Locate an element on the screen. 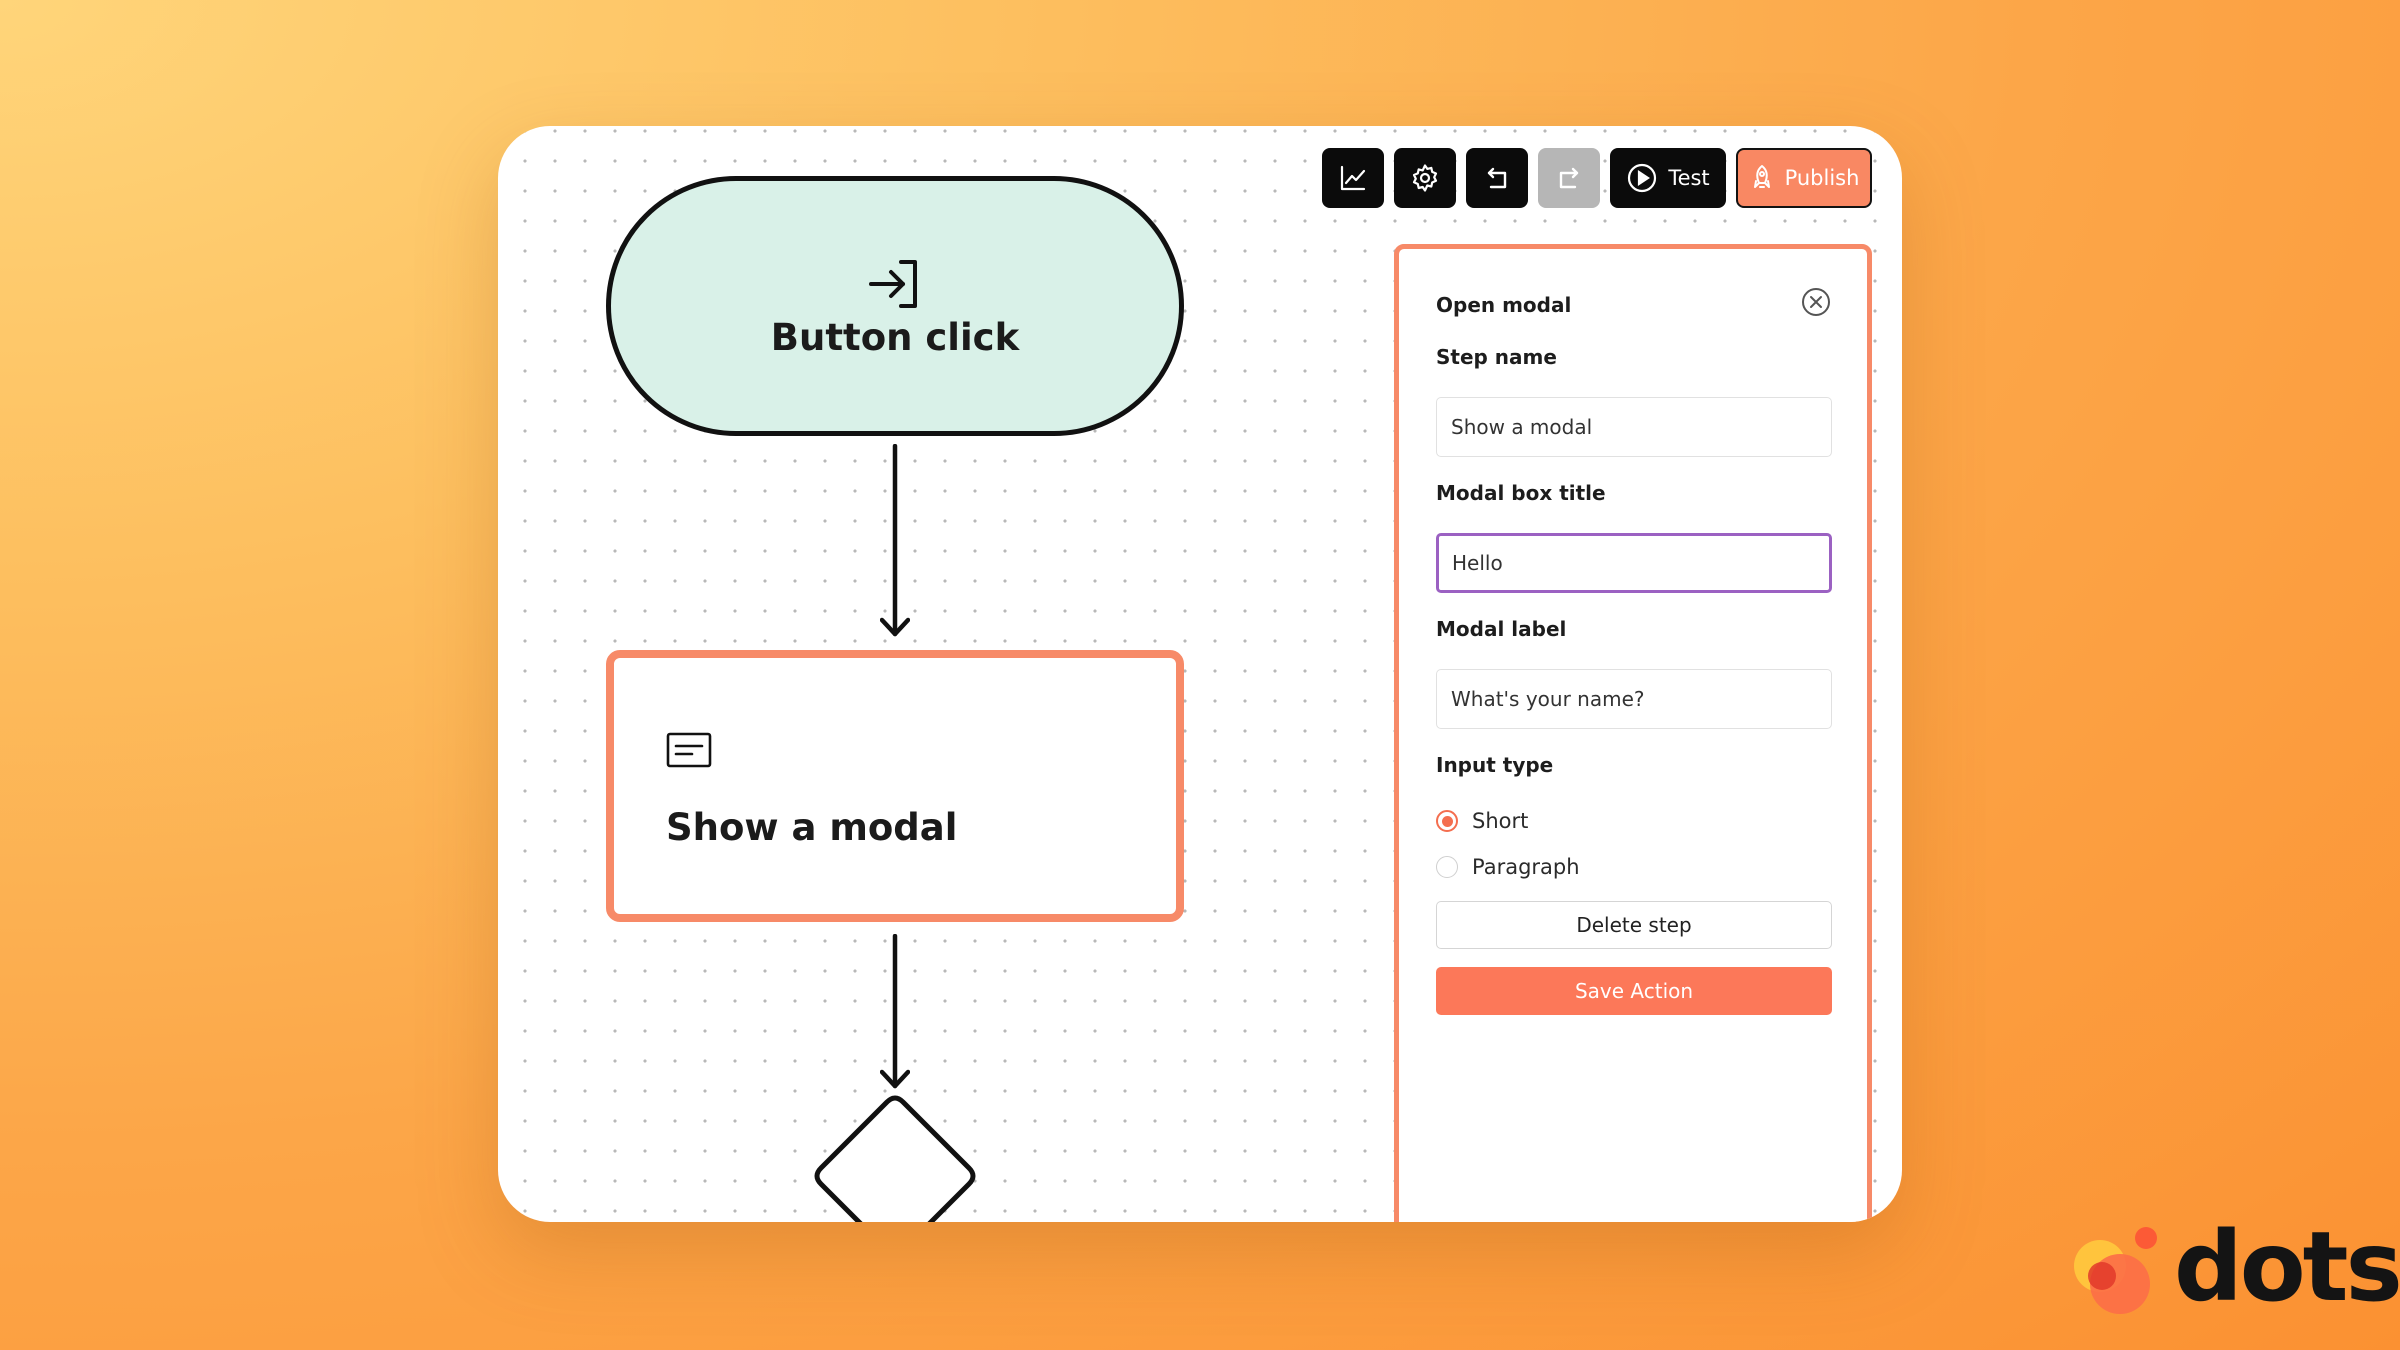 This screenshot has width=2400, height=1350. condition-node is located at coordinates (895, 1158).